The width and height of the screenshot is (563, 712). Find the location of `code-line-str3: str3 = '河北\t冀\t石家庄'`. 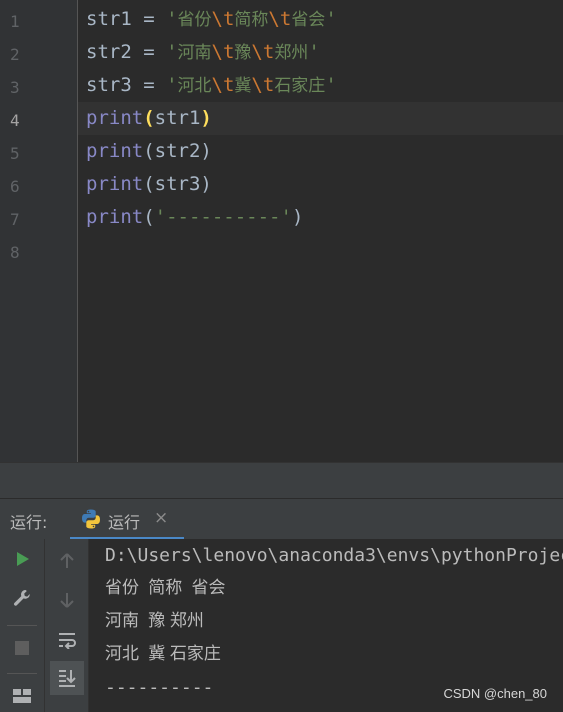

code-line-str3: str3 = '河北\t冀\t石家庄' is located at coordinates (211, 85).